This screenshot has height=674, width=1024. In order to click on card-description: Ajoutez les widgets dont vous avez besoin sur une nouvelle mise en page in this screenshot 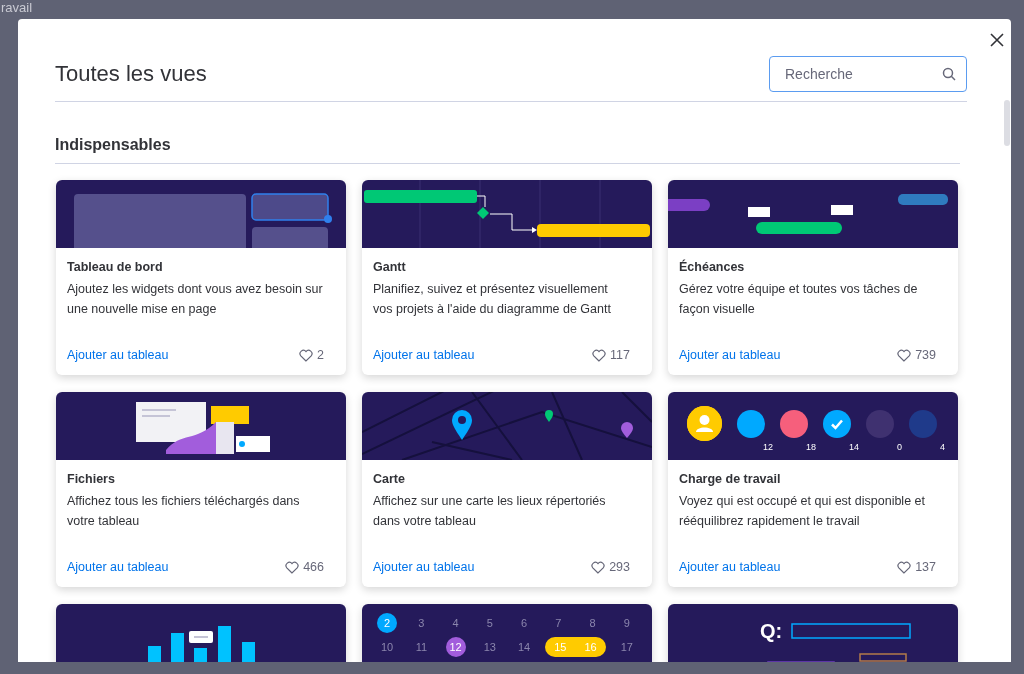, I will do `click(195, 299)`.